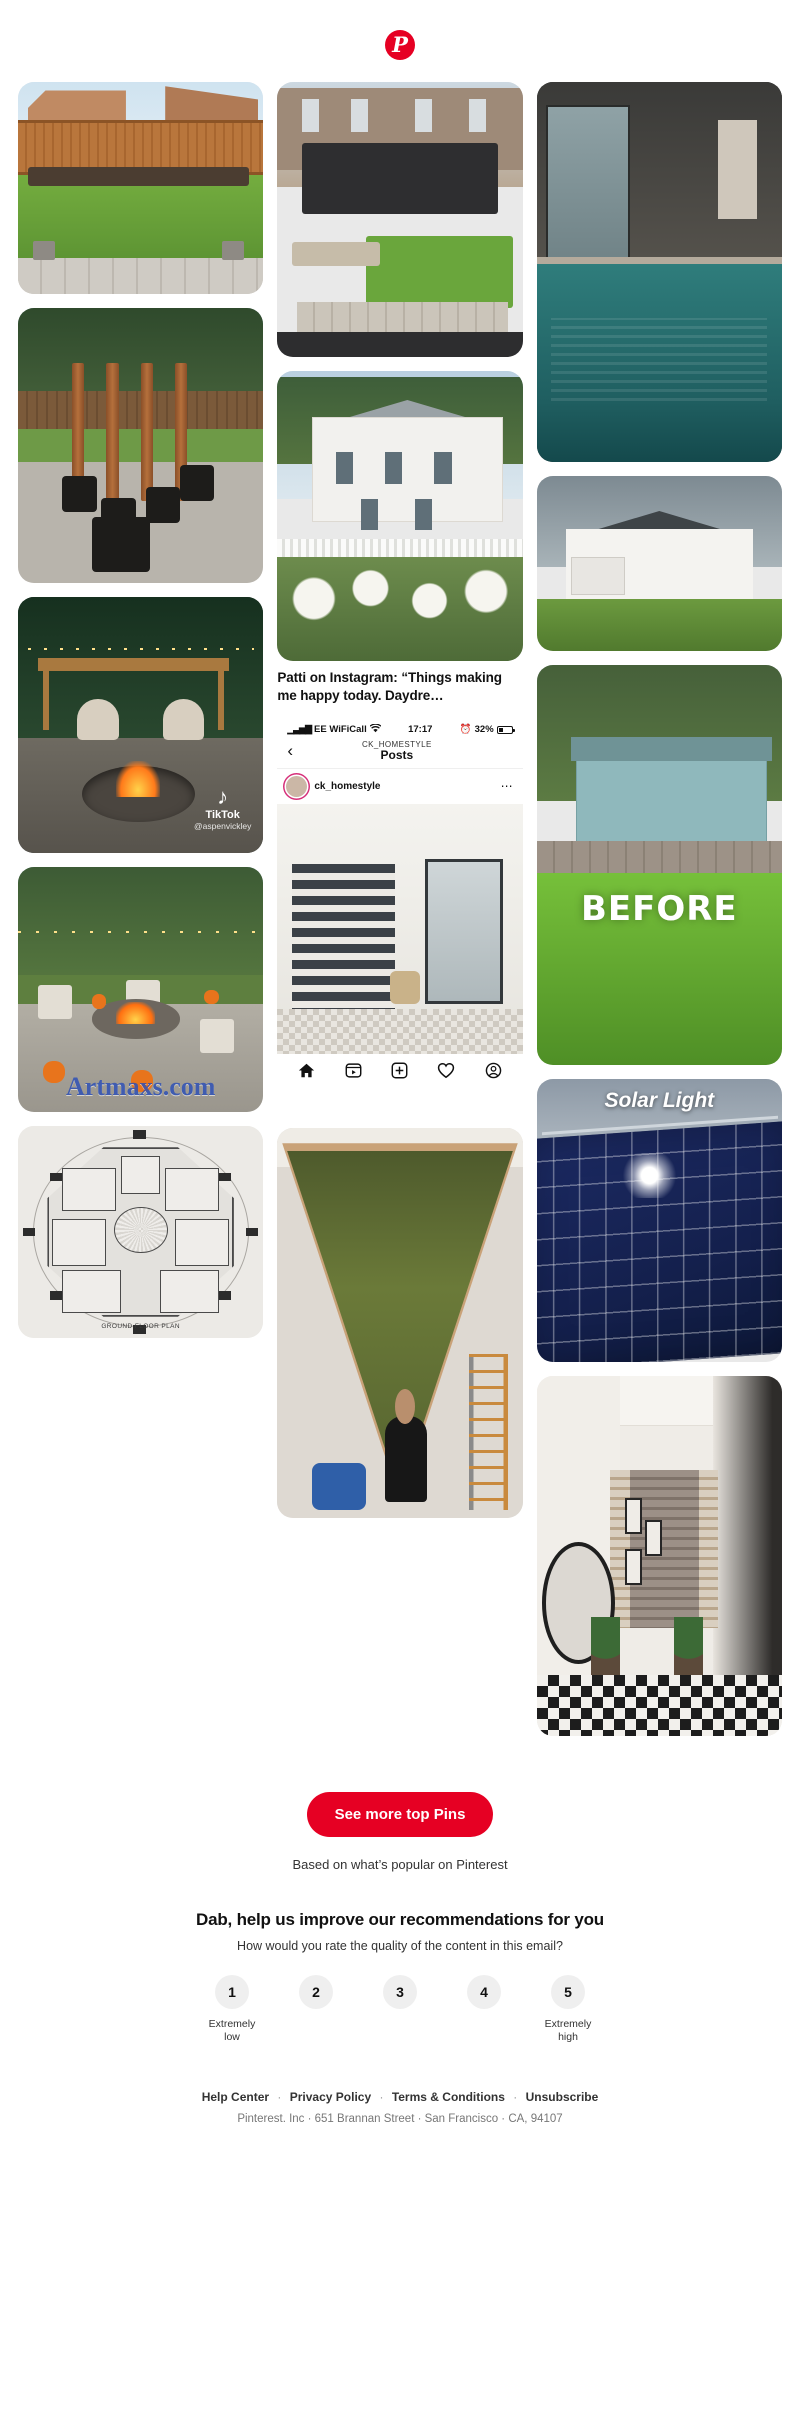 The height and width of the screenshot is (2415, 800). Describe the element at coordinates (232, 2030) in the screenshot. I see `rating-label: Extremely low` at that location.